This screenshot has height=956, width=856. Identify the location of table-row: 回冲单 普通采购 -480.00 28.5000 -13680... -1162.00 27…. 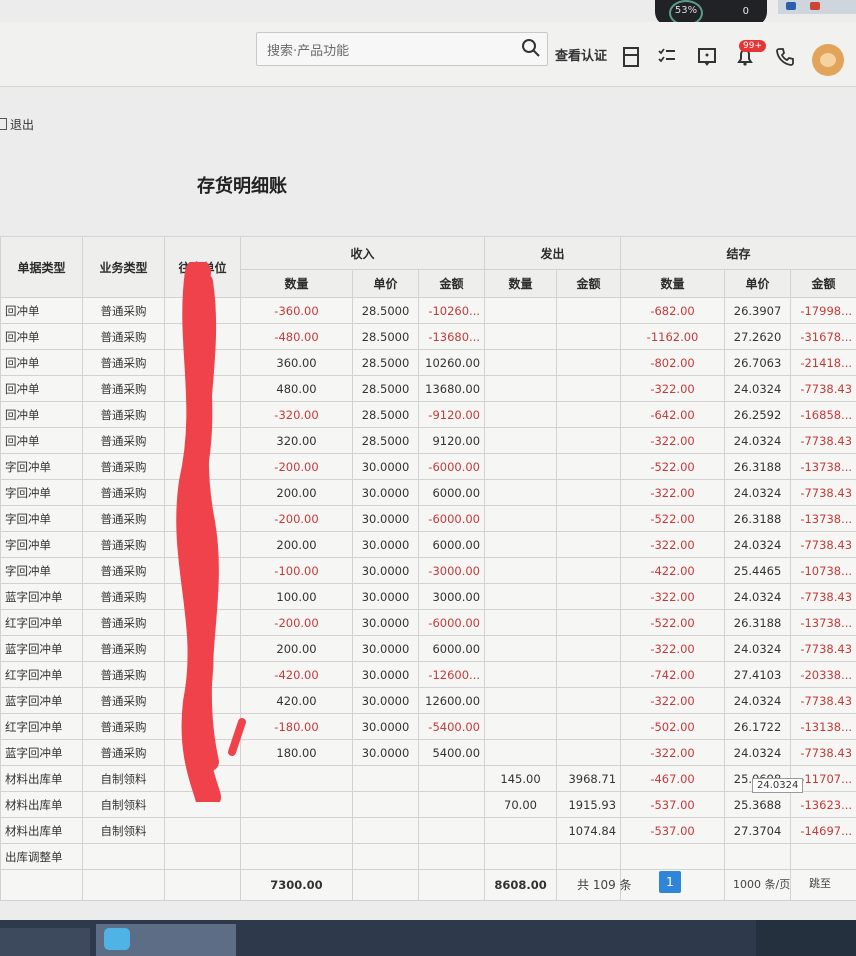
(428, 336).